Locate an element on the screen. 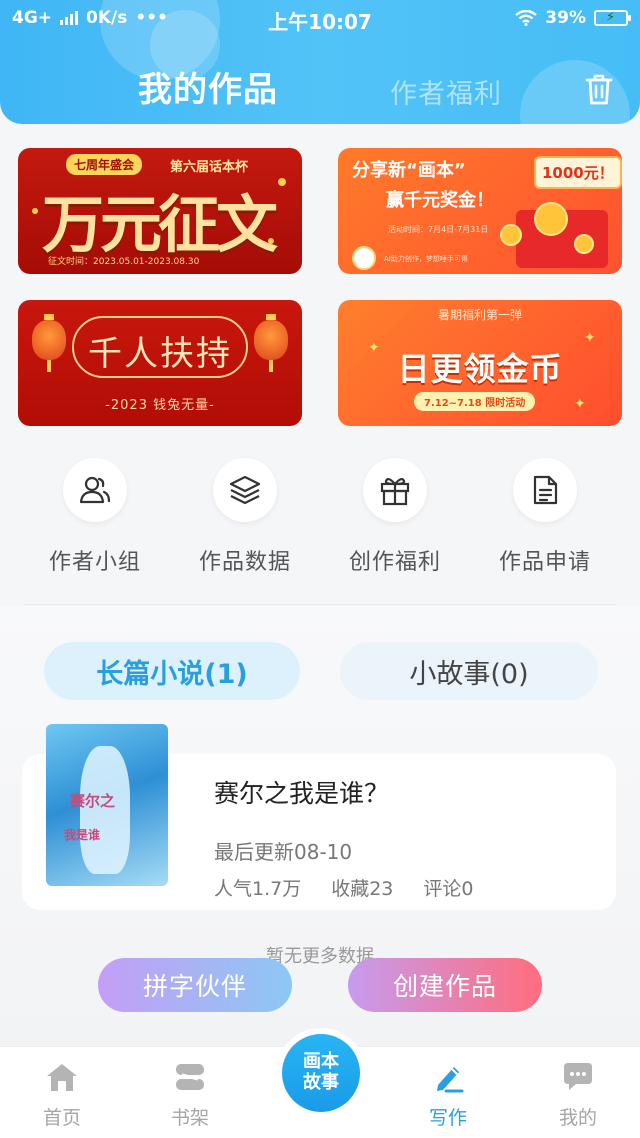 The height and width of the screenshot is (1138, 640). quick-action-label: 作品申请 is located at coordinates (544, 562).